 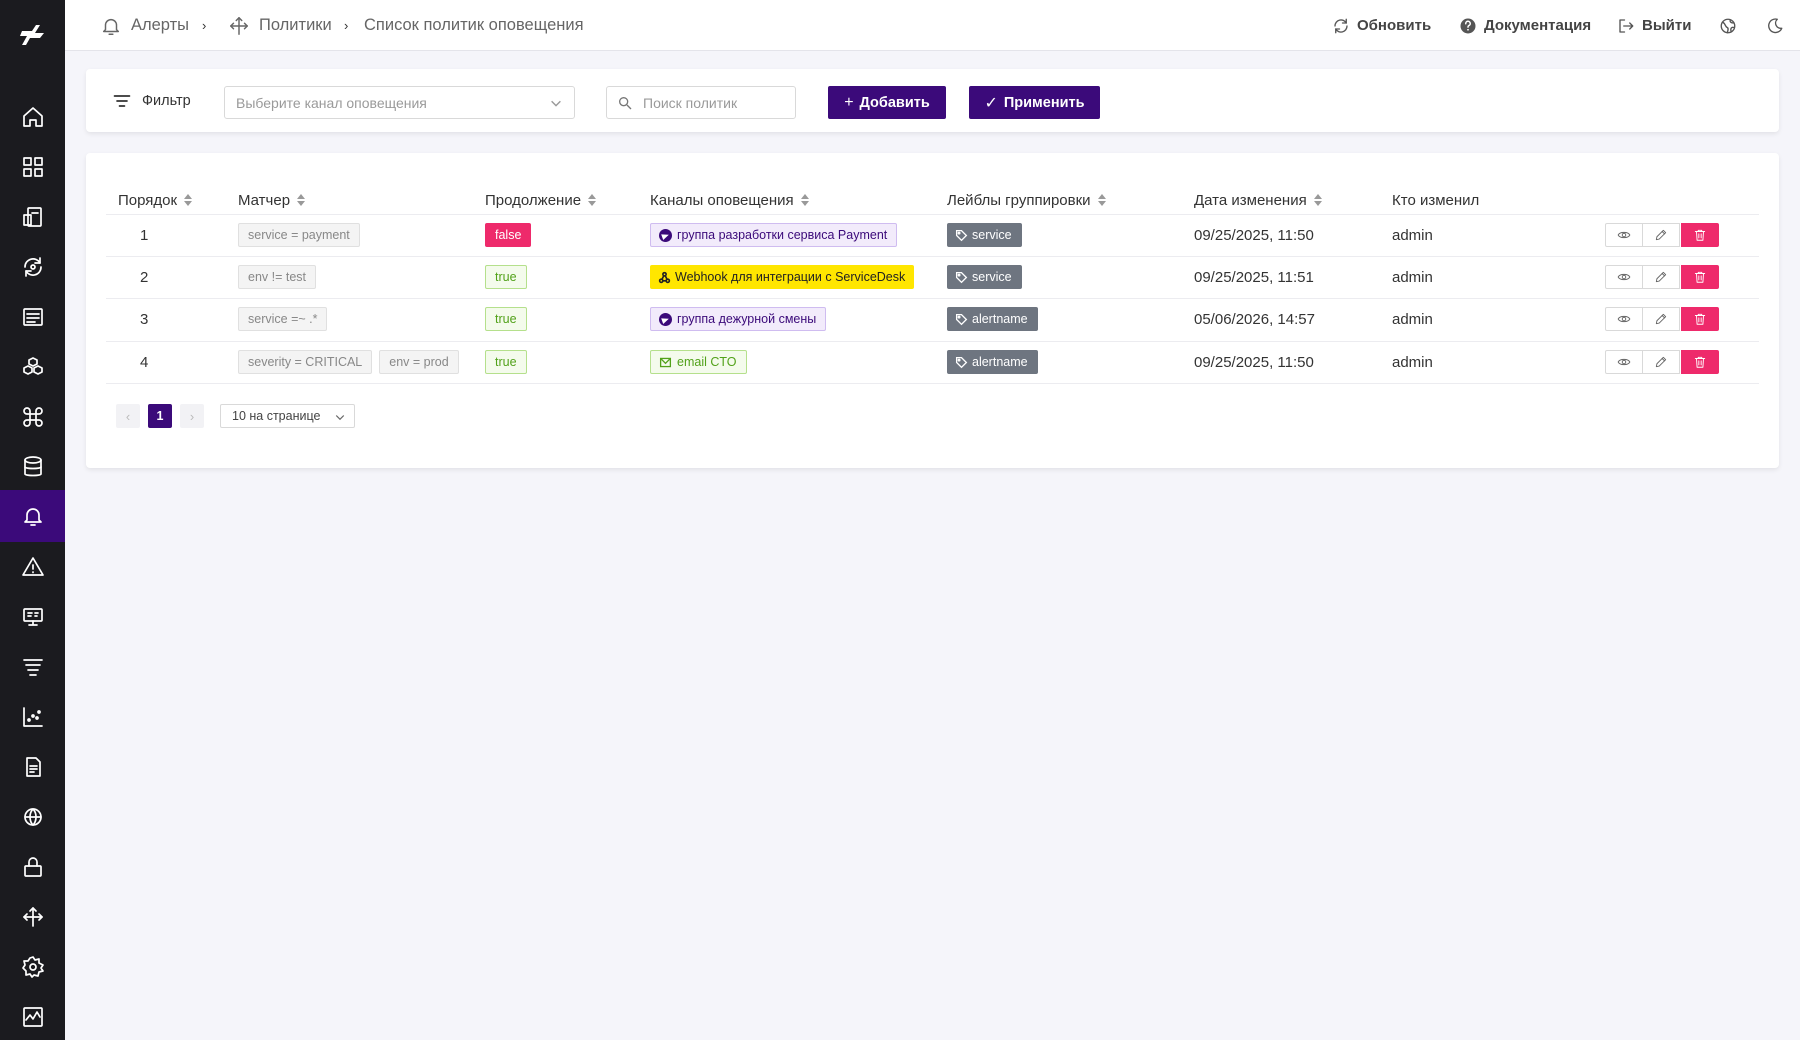 I want to click on home-icon, so click(x=32, y=117).